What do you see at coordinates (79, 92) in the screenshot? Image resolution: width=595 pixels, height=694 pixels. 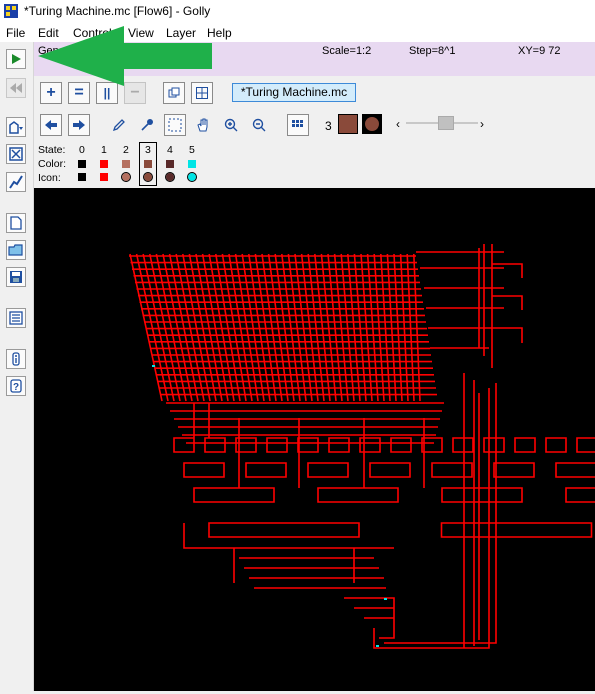 I see `clone-layer-icon: =` at bounding box center [79, 92].